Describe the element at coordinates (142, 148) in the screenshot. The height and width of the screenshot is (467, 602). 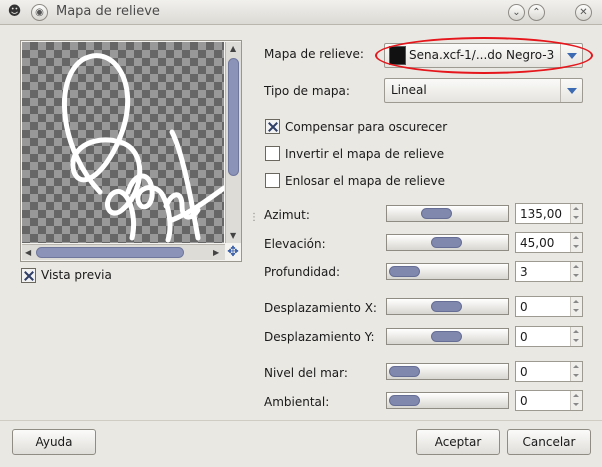
I see `signature-drawing` at that location.